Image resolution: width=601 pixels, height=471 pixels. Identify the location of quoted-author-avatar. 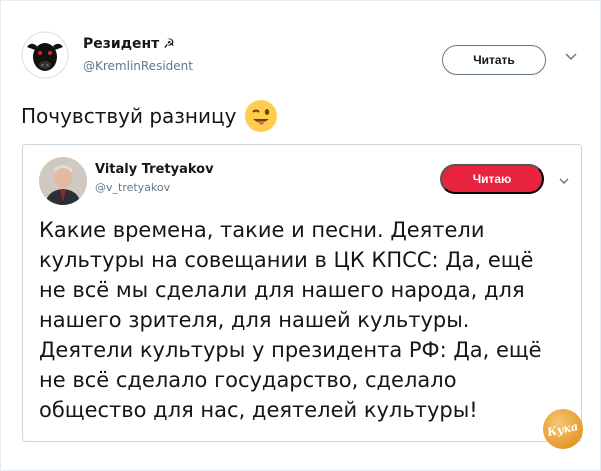
(63, 181).